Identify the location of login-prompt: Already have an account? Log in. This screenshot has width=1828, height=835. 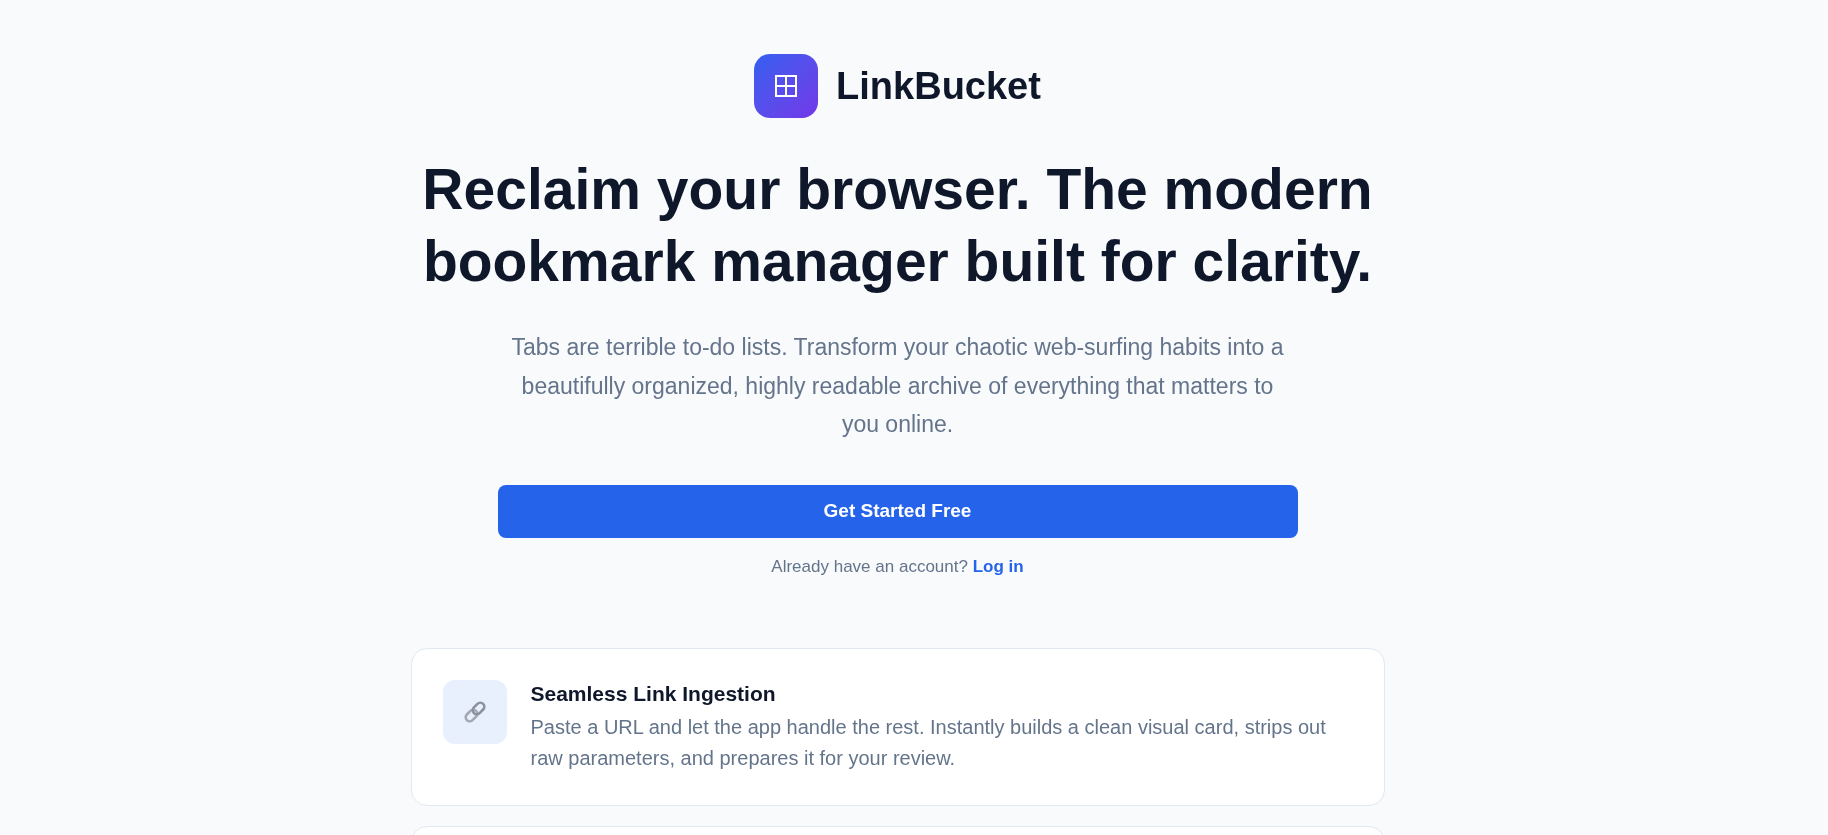
(897, 566).